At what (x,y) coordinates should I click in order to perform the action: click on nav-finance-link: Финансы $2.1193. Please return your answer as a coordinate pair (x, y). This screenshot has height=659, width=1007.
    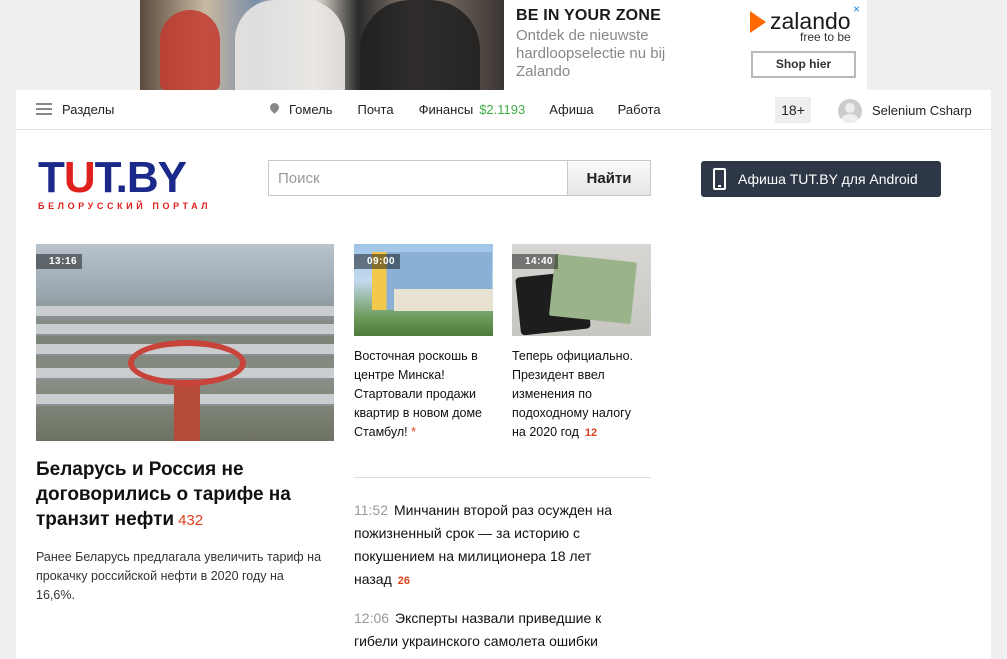
    Looking at the image, I should click on (472, 109).